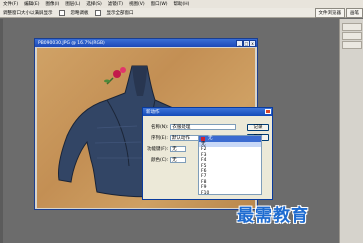  I want to click on name-input: 衣服处理, so click(203, 127).